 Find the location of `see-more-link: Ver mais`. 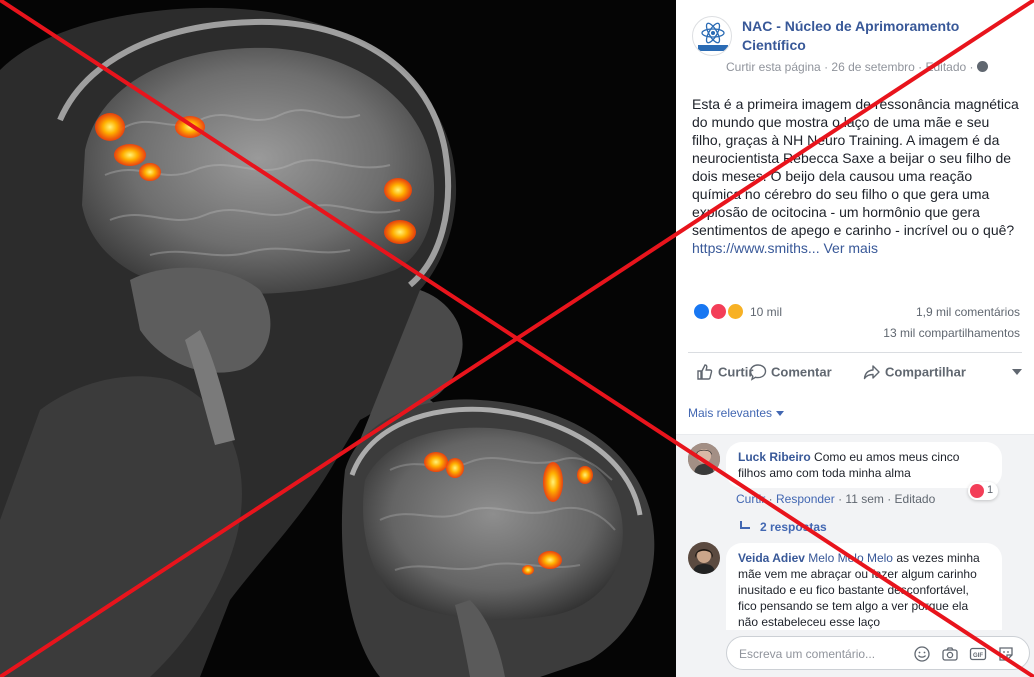

see-more-link: Ver mais is located at coordinates (850, 248).